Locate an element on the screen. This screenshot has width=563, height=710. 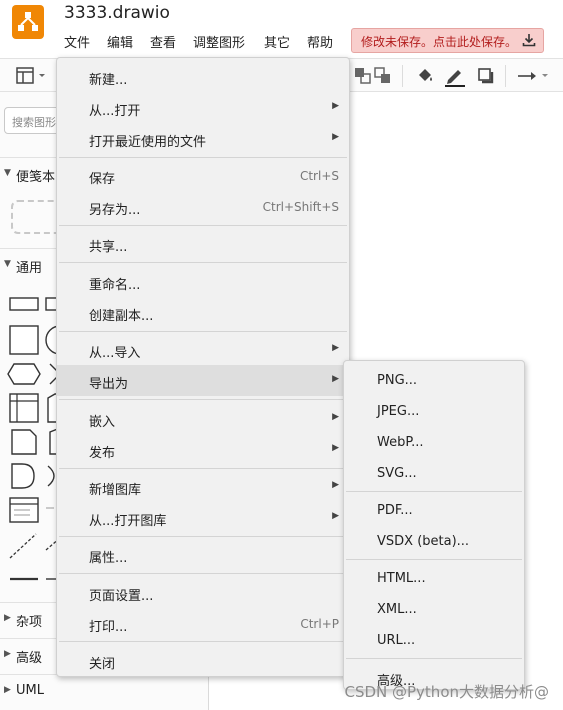
section-label: 通用 is located at coordinates (29, 268).